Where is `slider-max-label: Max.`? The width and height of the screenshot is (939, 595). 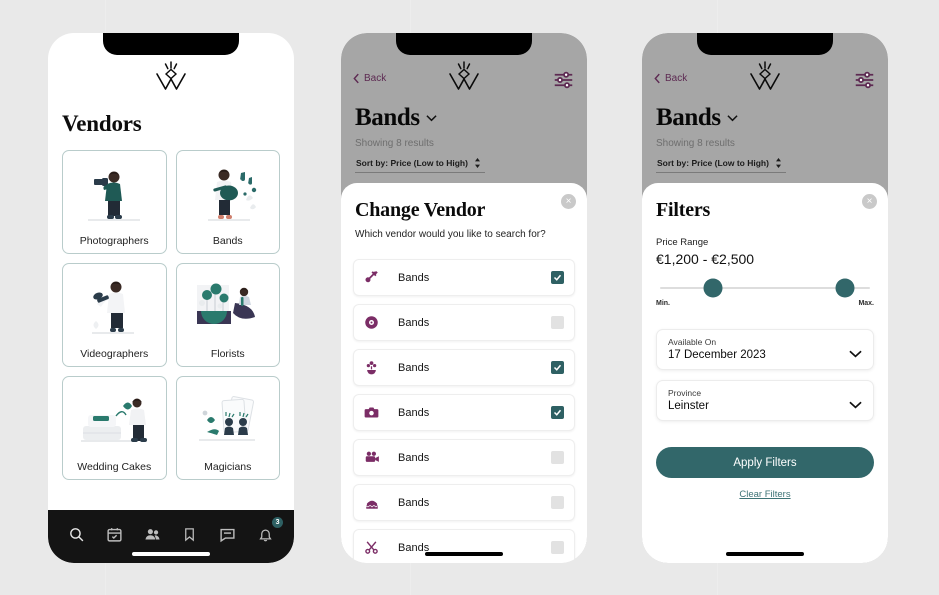
slider-max-label: Max. is located at coordinates (866, 303).